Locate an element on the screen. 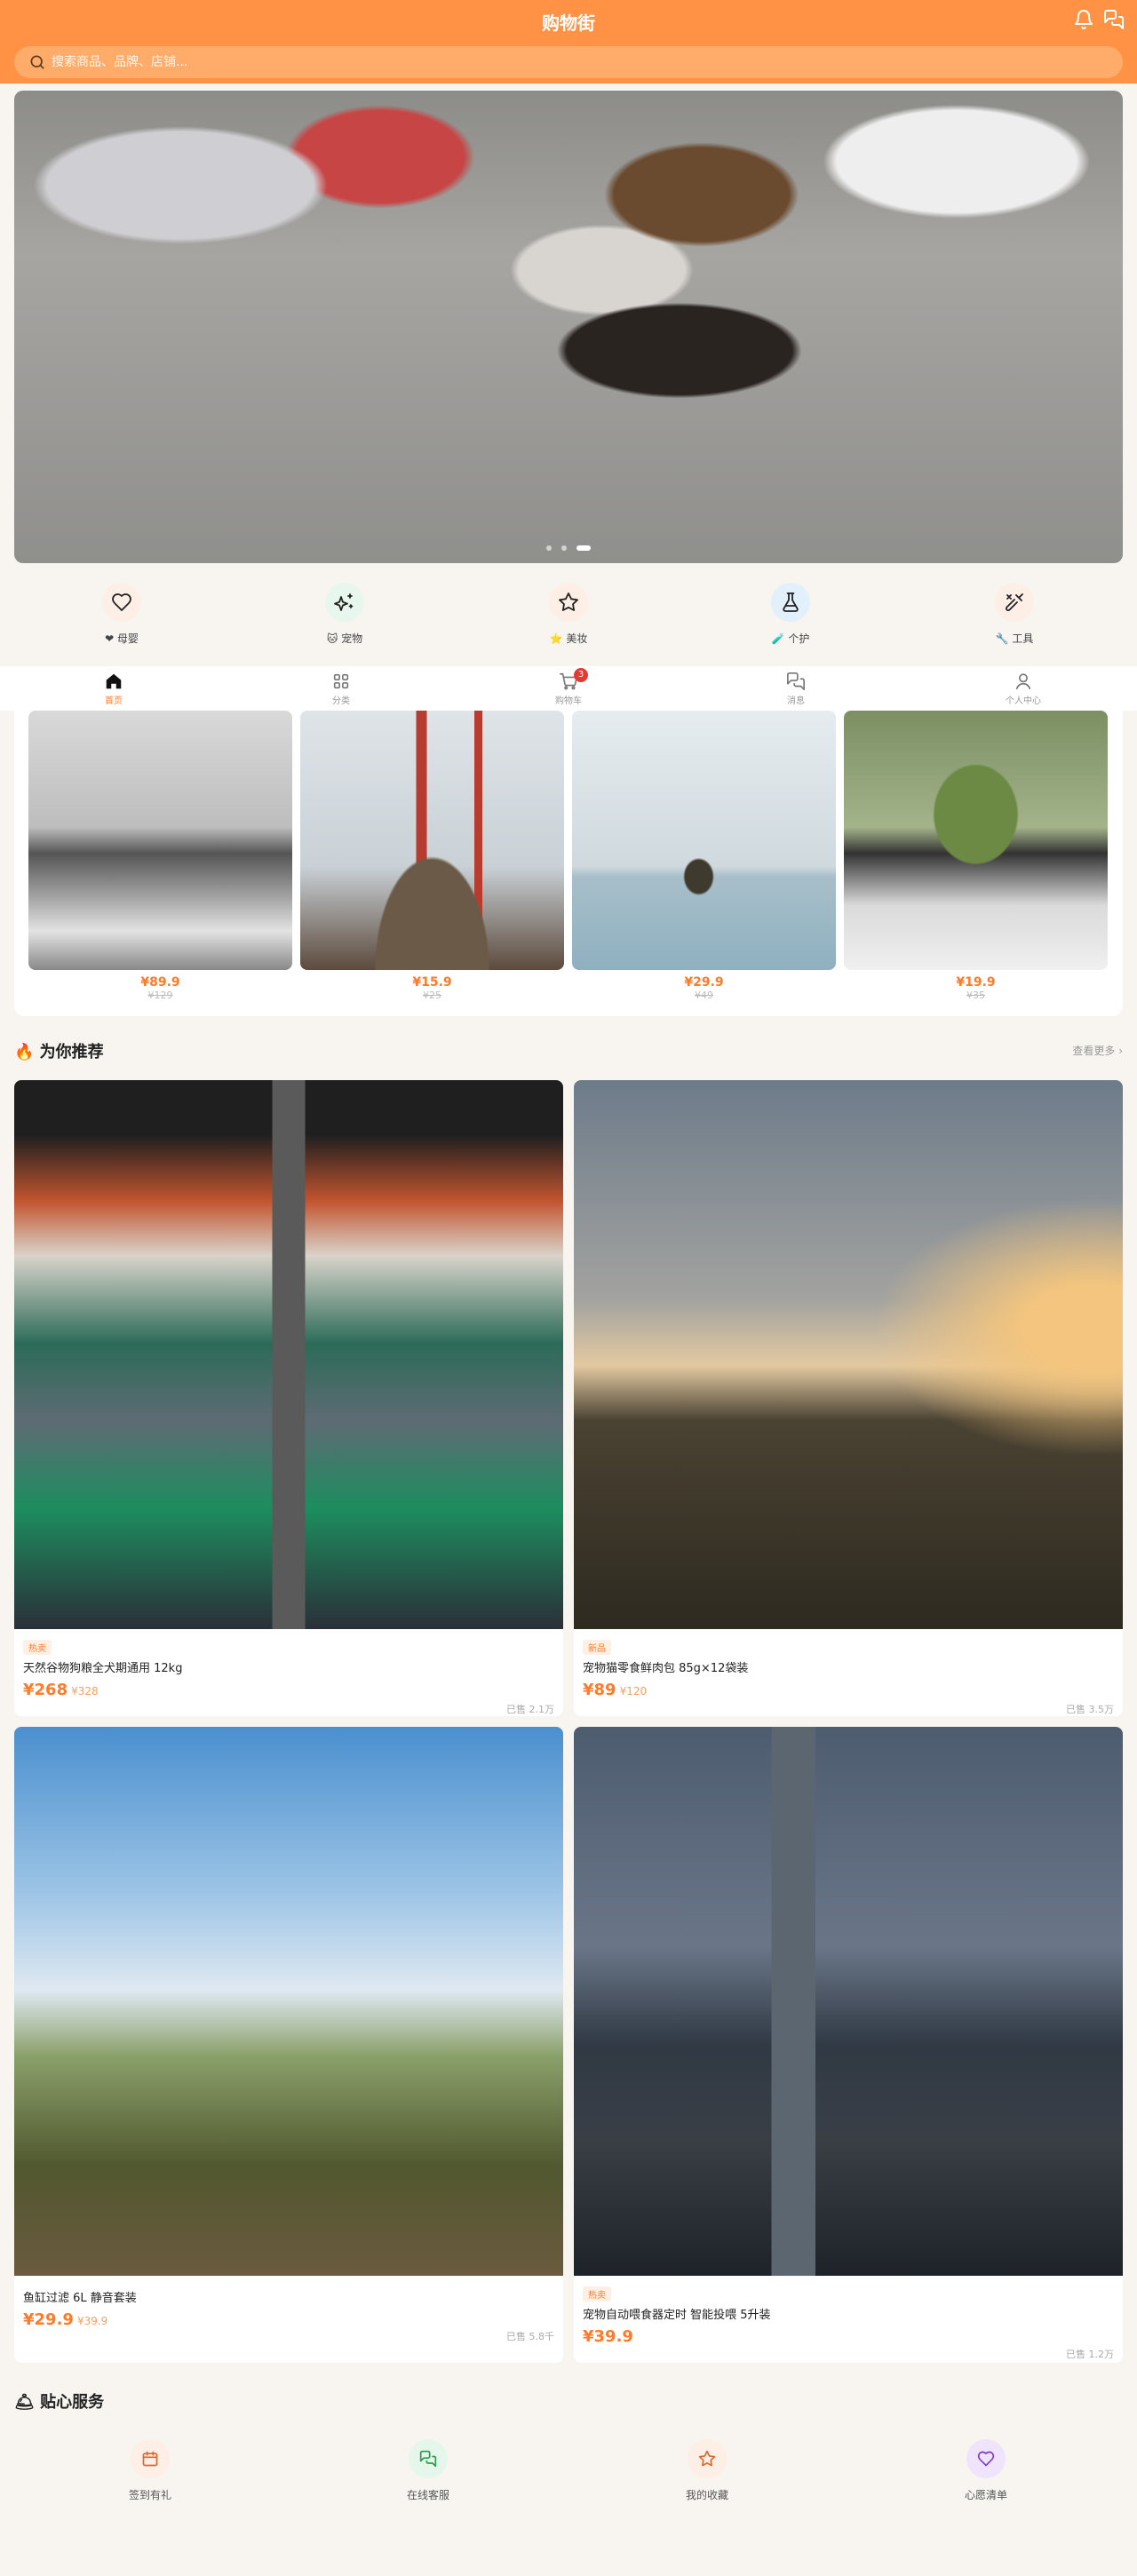 This screenshot has width=1137, height=2576. category-pets: 🐱 宠物 is located at coordinates (345, 614).